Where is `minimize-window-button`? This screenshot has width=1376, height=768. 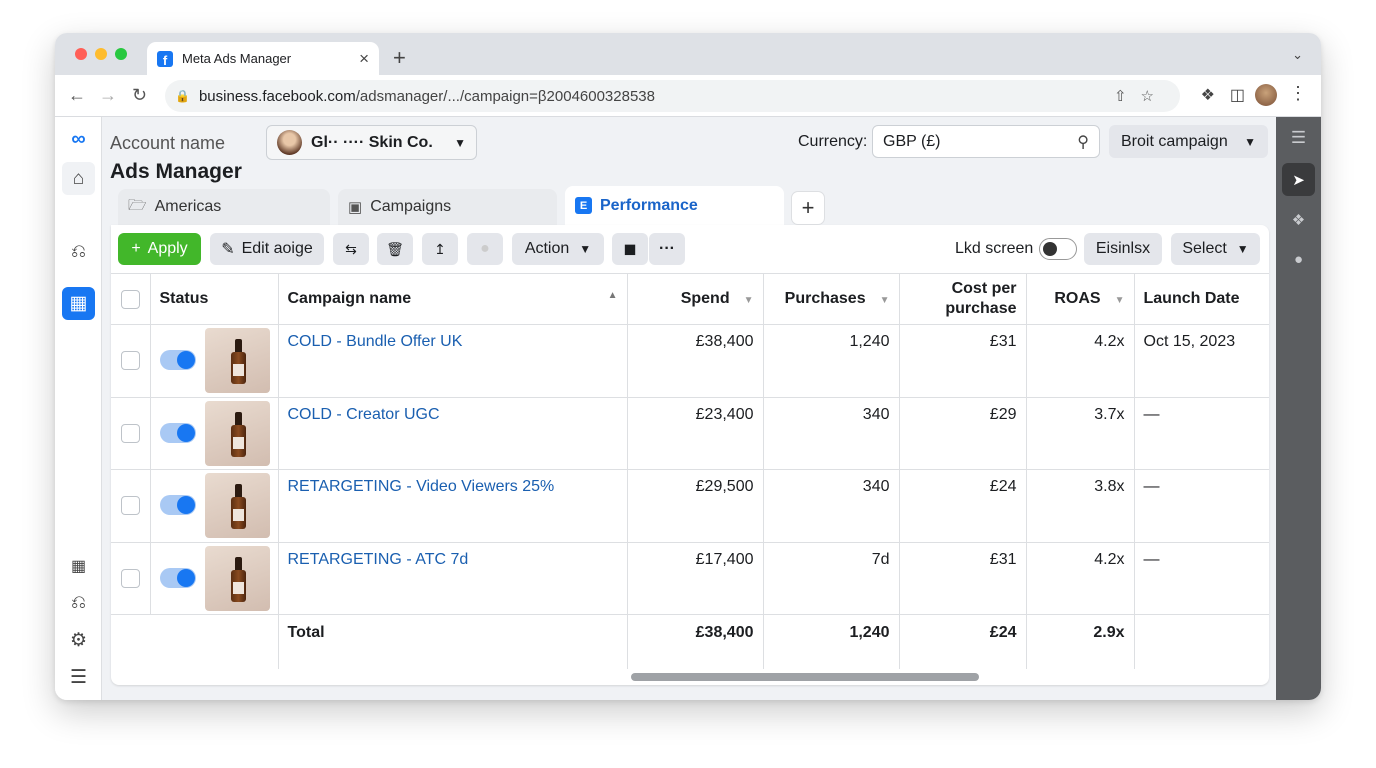
minimize-window-button is located at coordinates (101, 54).